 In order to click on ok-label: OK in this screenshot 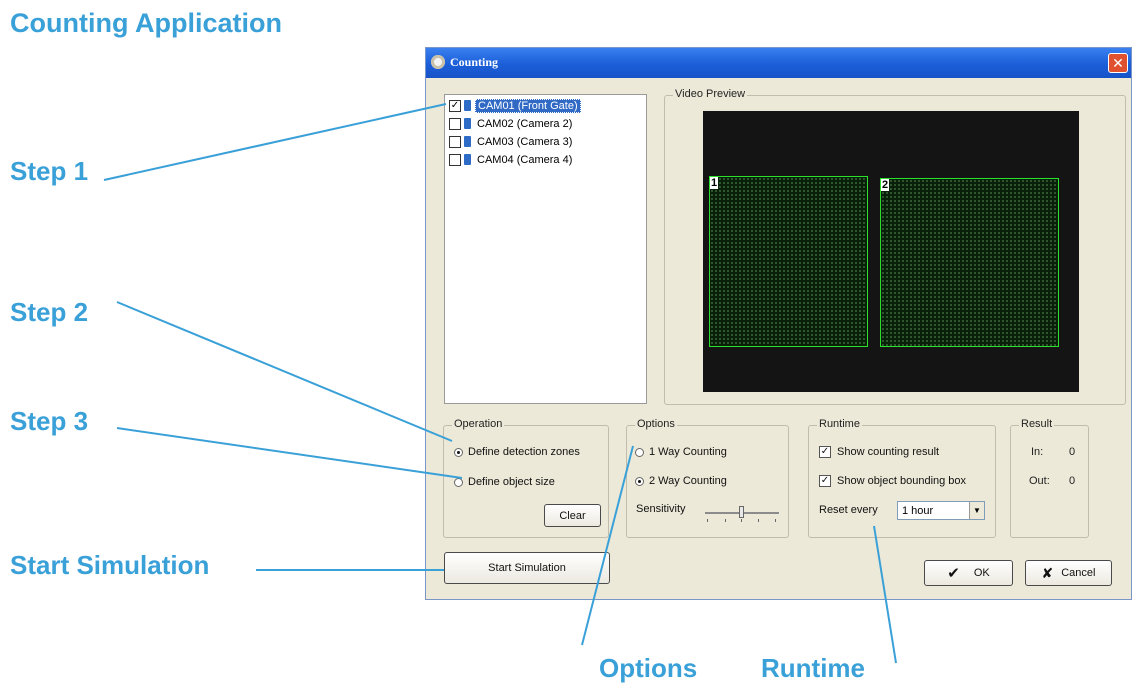, I will do `click(981, 573)`.